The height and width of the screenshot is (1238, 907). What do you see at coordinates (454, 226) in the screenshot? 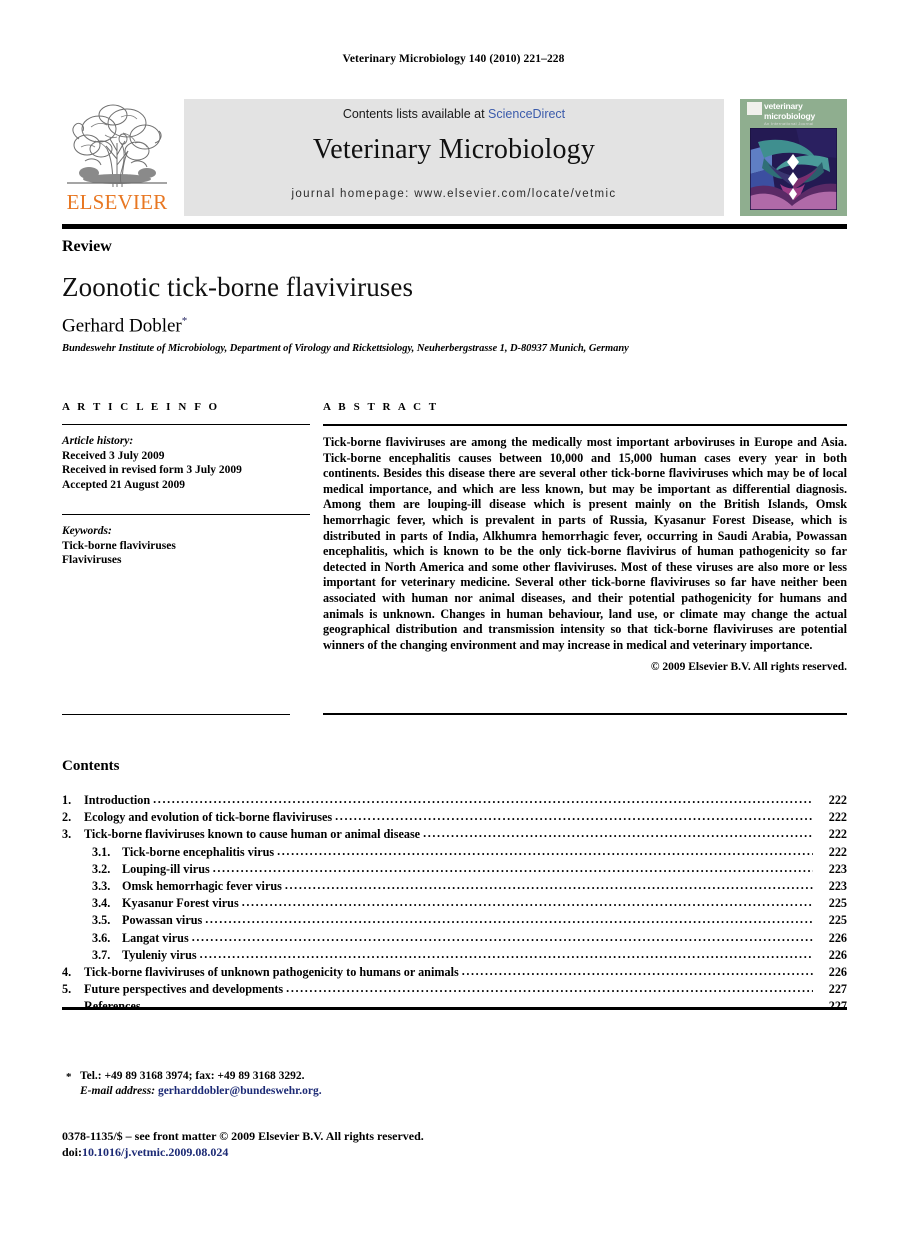
I see `masthead-bottom-rule` at bounding box center [454, 226].